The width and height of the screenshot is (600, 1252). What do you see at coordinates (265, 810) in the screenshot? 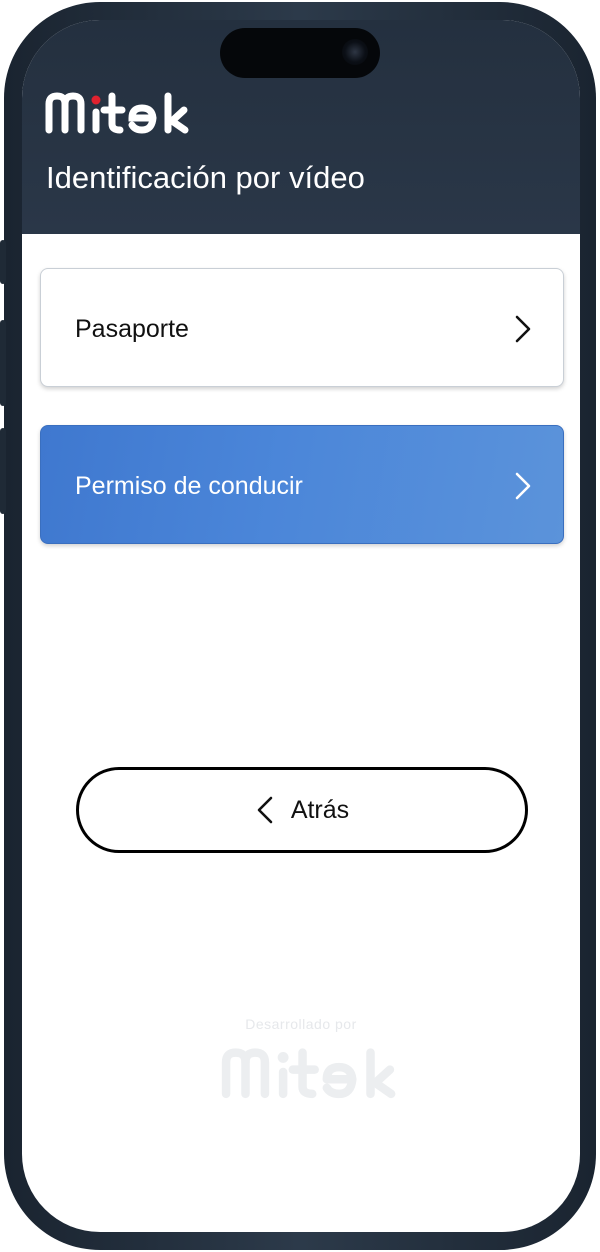
I see `chevron-left-icon` at bounding box center [265, 810].